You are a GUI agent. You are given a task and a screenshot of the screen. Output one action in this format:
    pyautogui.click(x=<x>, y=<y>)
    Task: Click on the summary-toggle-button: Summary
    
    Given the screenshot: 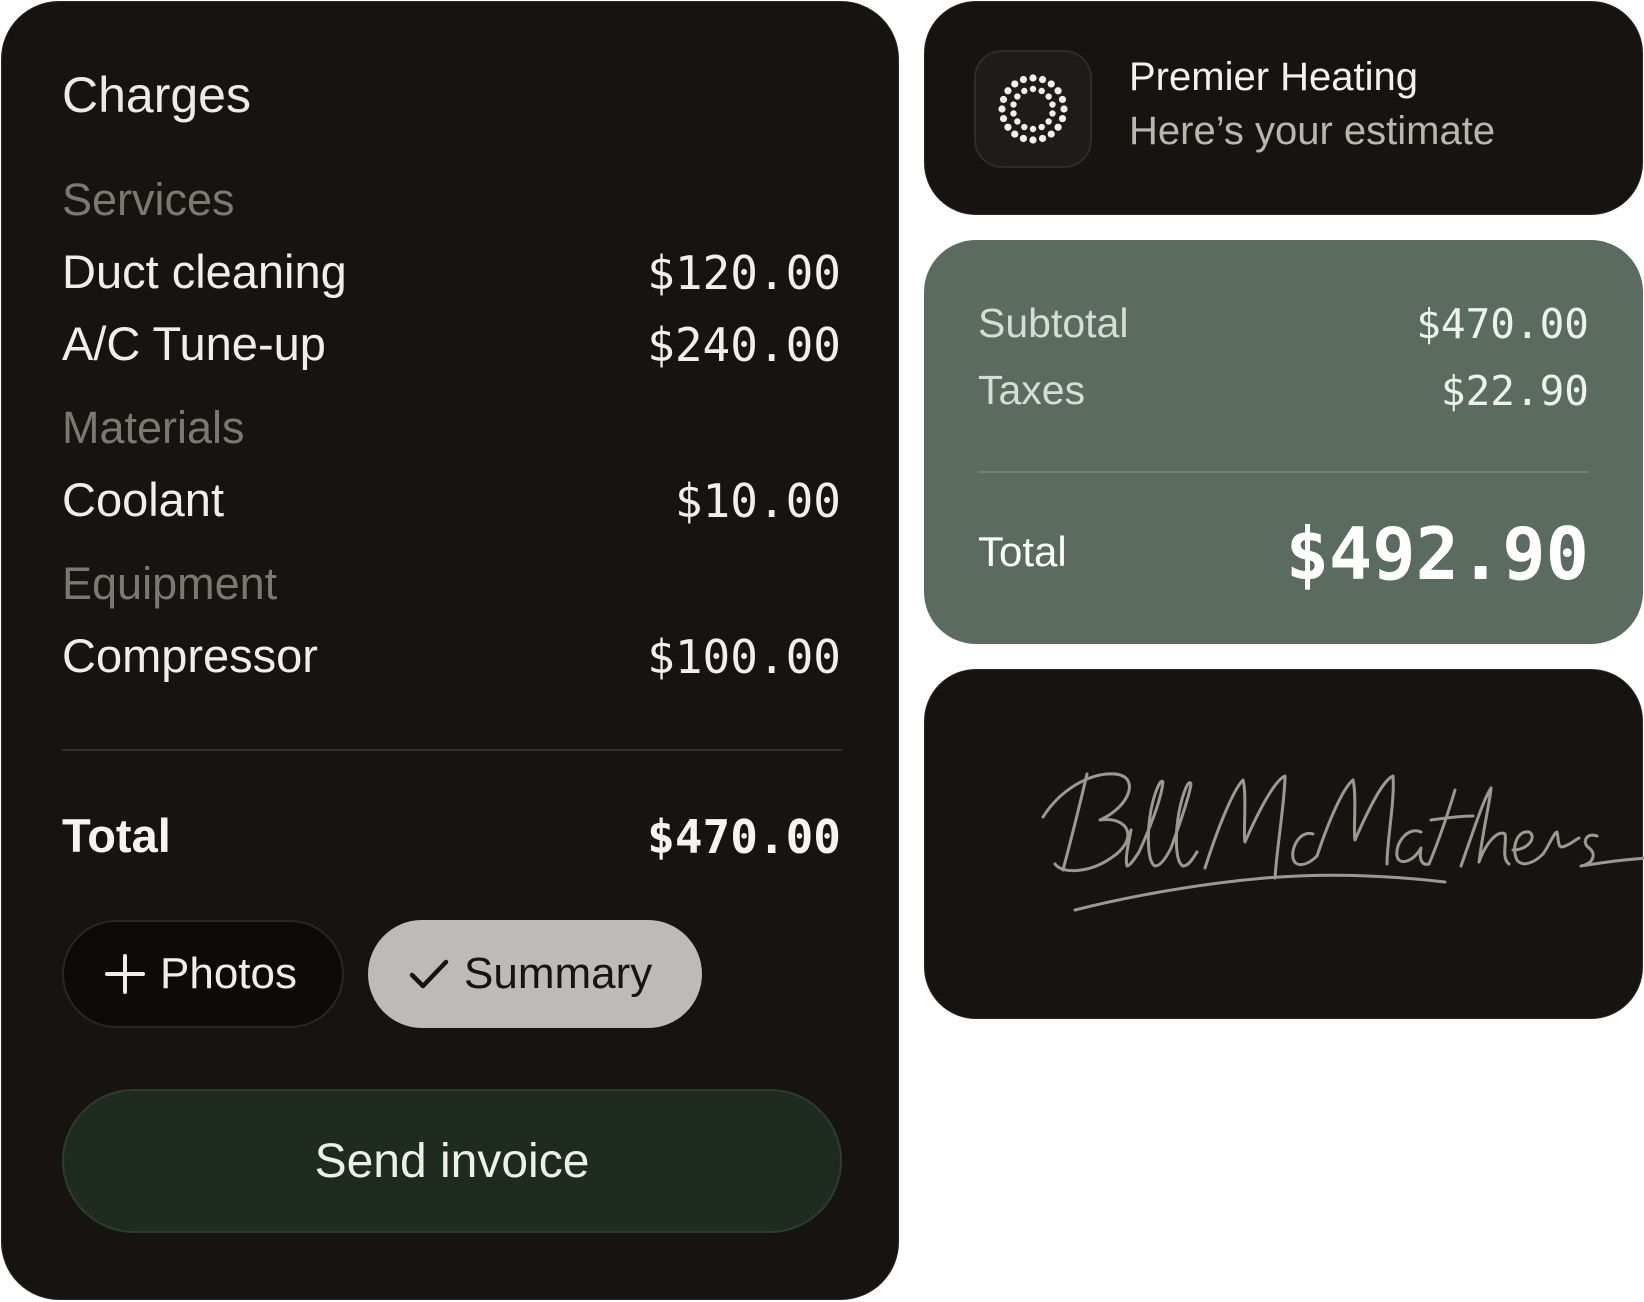 What is the action you would take?
    pyautogui.click(x=535, y=974)
    